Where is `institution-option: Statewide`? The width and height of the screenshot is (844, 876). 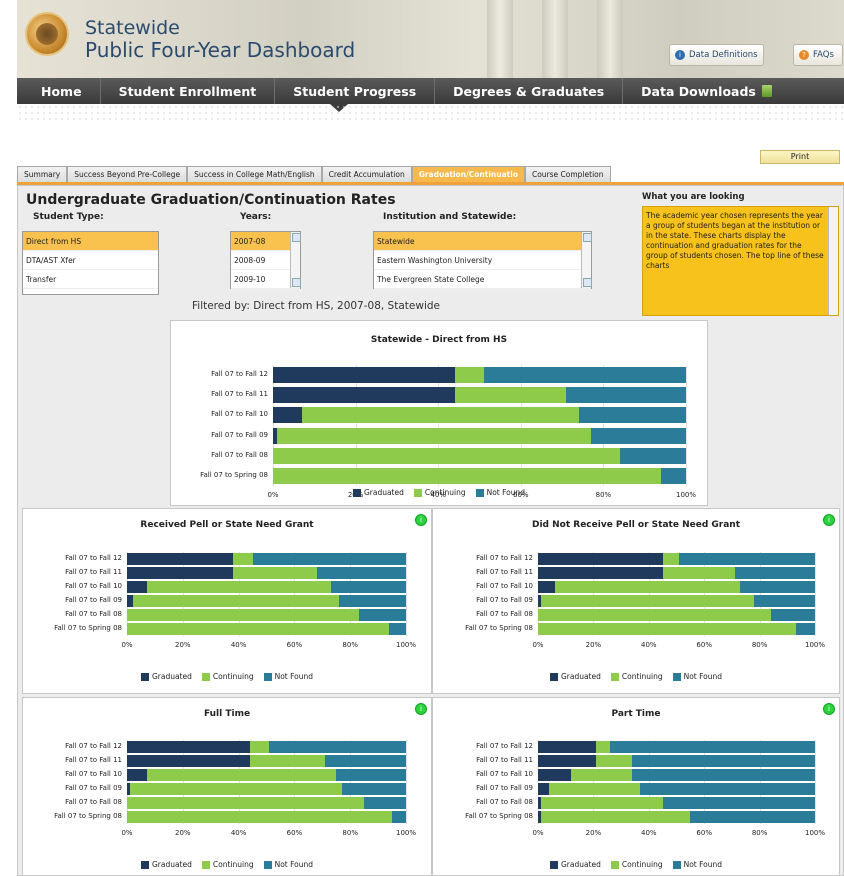 institution-option: Statewide is located at coordinates (482, 241).